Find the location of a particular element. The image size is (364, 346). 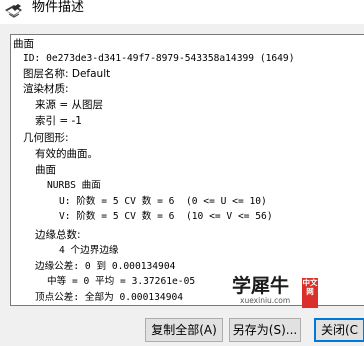

text-line: 边缘公差: 0 到 0.000134904 is located at coordinates (105, 266).